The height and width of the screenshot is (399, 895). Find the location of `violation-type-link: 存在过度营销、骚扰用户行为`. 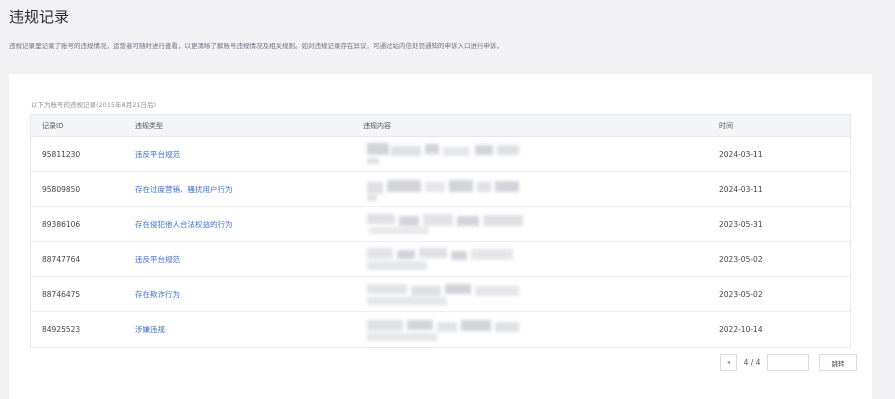

violation-type-link: 存在过度营销、骚扰用户行为 is located at coordinates (244, 189).